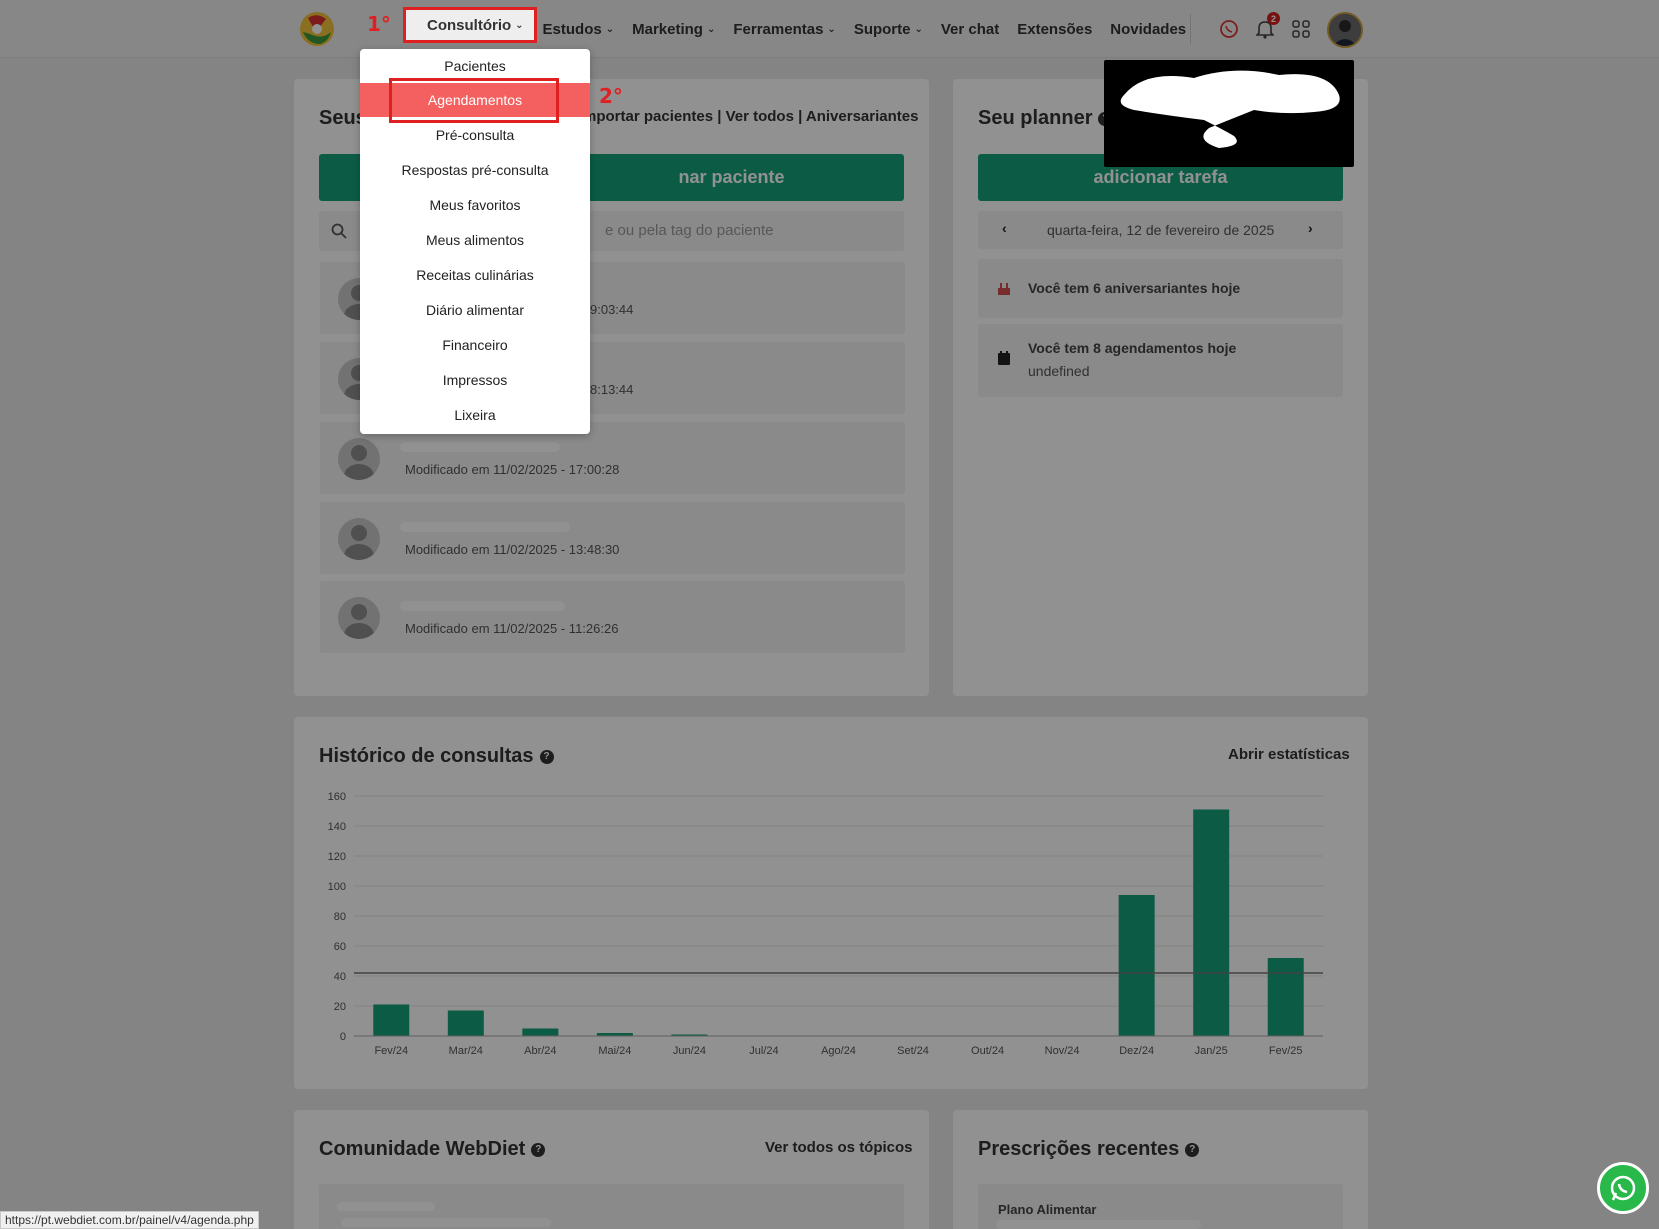  I want to click on whatsapp-float-icon, so click(1623, 1188).